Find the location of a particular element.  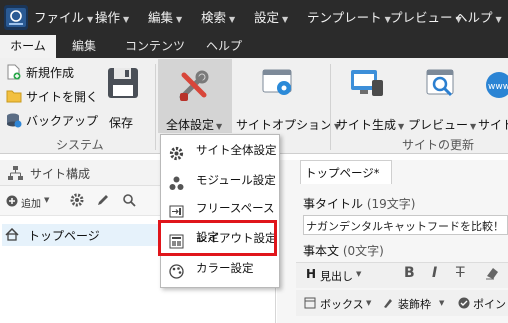

modules-icon is located at coordinates (176, 181).